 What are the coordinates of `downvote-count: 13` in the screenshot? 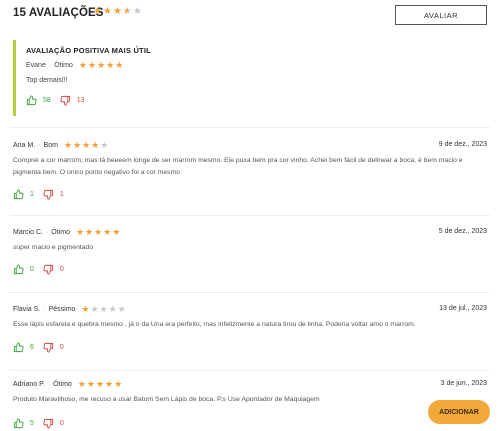 It's located at (80, 100).